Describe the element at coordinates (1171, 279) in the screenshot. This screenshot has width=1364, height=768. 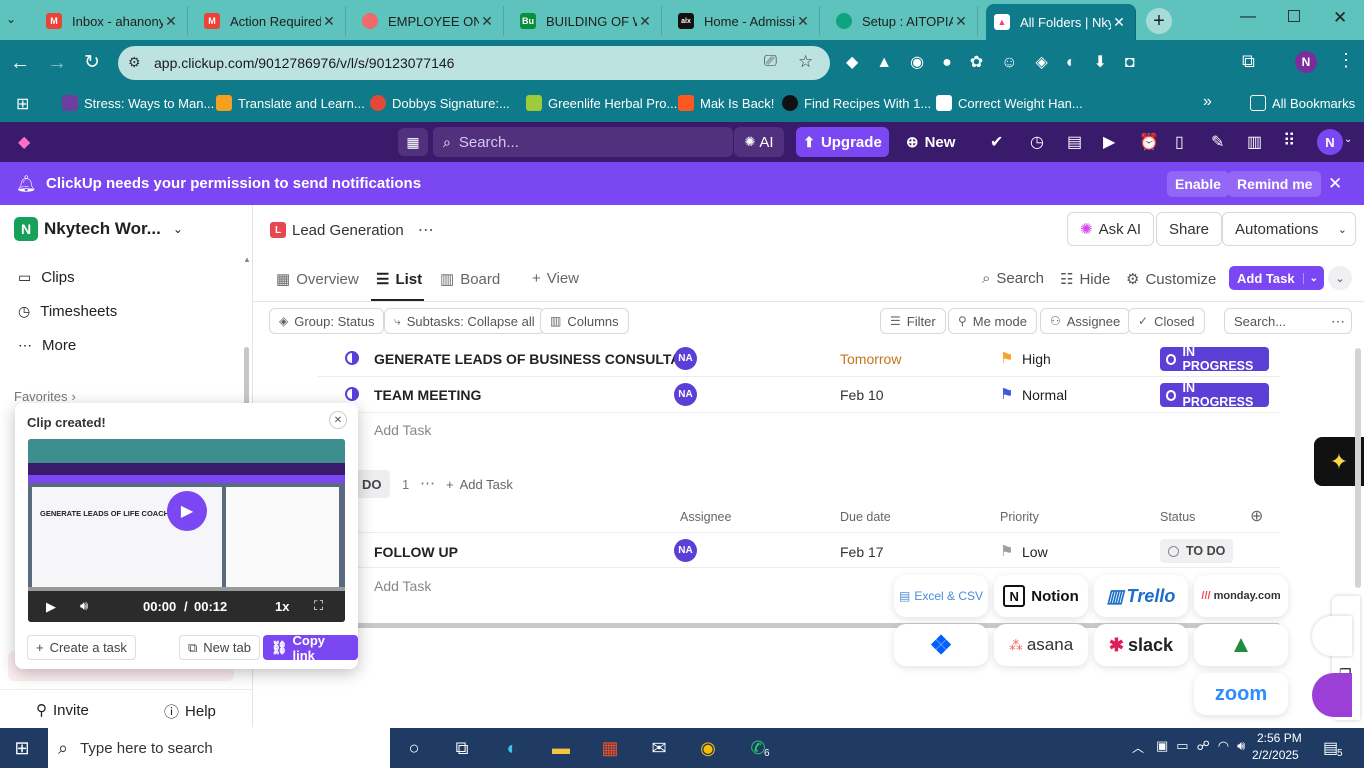
I see `customize-button: ⚙ Customize` at that location.